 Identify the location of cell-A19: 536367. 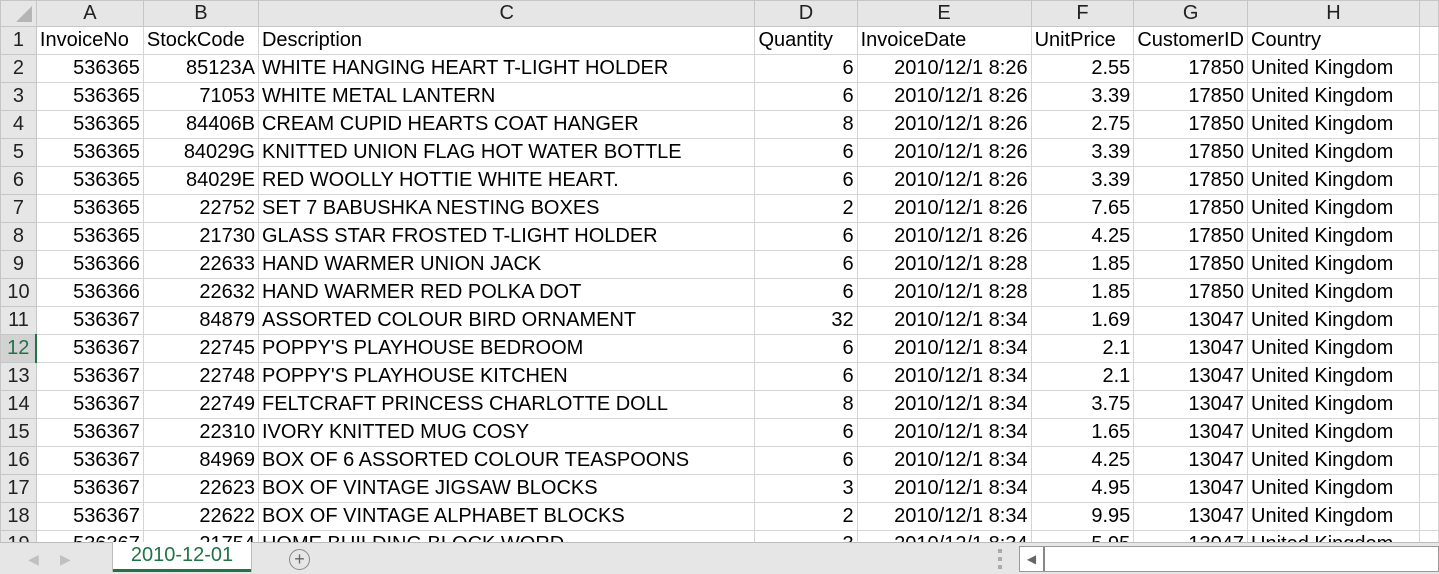
(89, 536).